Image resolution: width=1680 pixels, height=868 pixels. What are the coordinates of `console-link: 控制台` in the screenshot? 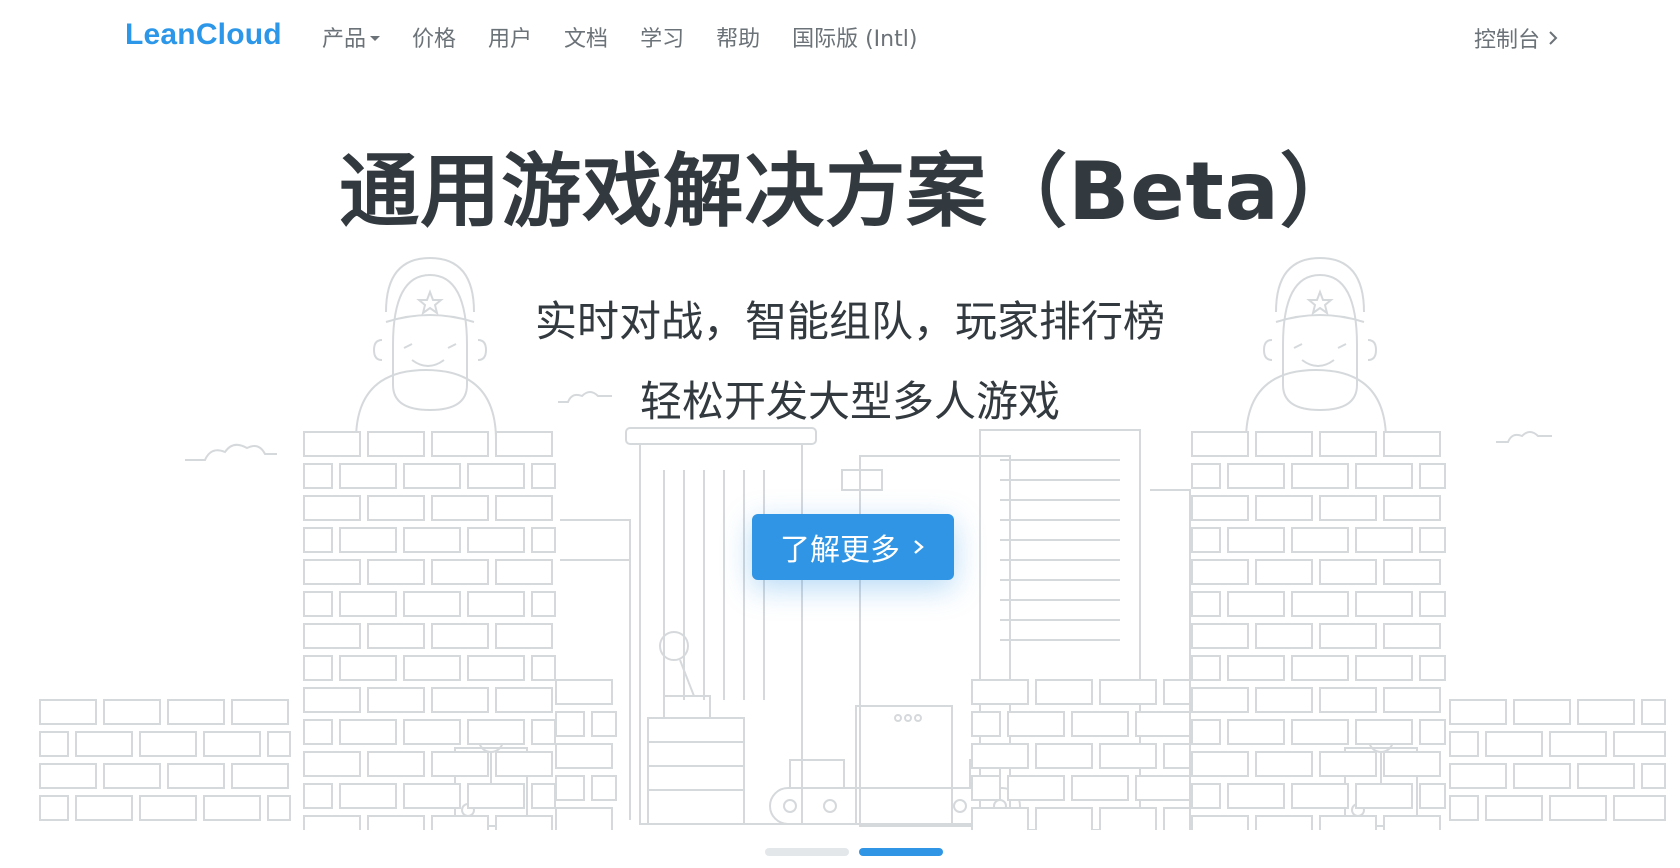 It's located at (1517, 38).